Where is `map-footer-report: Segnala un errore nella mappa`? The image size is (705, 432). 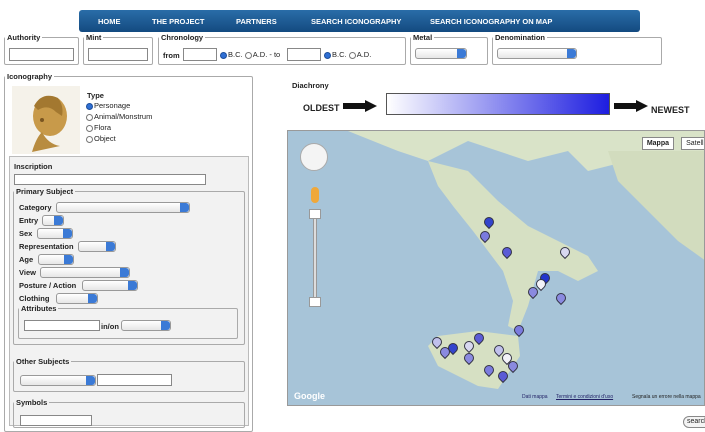 map-footer-report: Segnala un errore nella mappa is located at coordinates (666, 397).